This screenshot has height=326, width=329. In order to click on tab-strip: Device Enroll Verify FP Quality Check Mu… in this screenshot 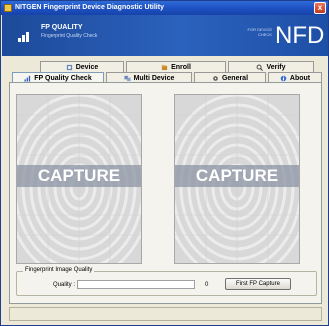, I will do `click(167, 72)`.